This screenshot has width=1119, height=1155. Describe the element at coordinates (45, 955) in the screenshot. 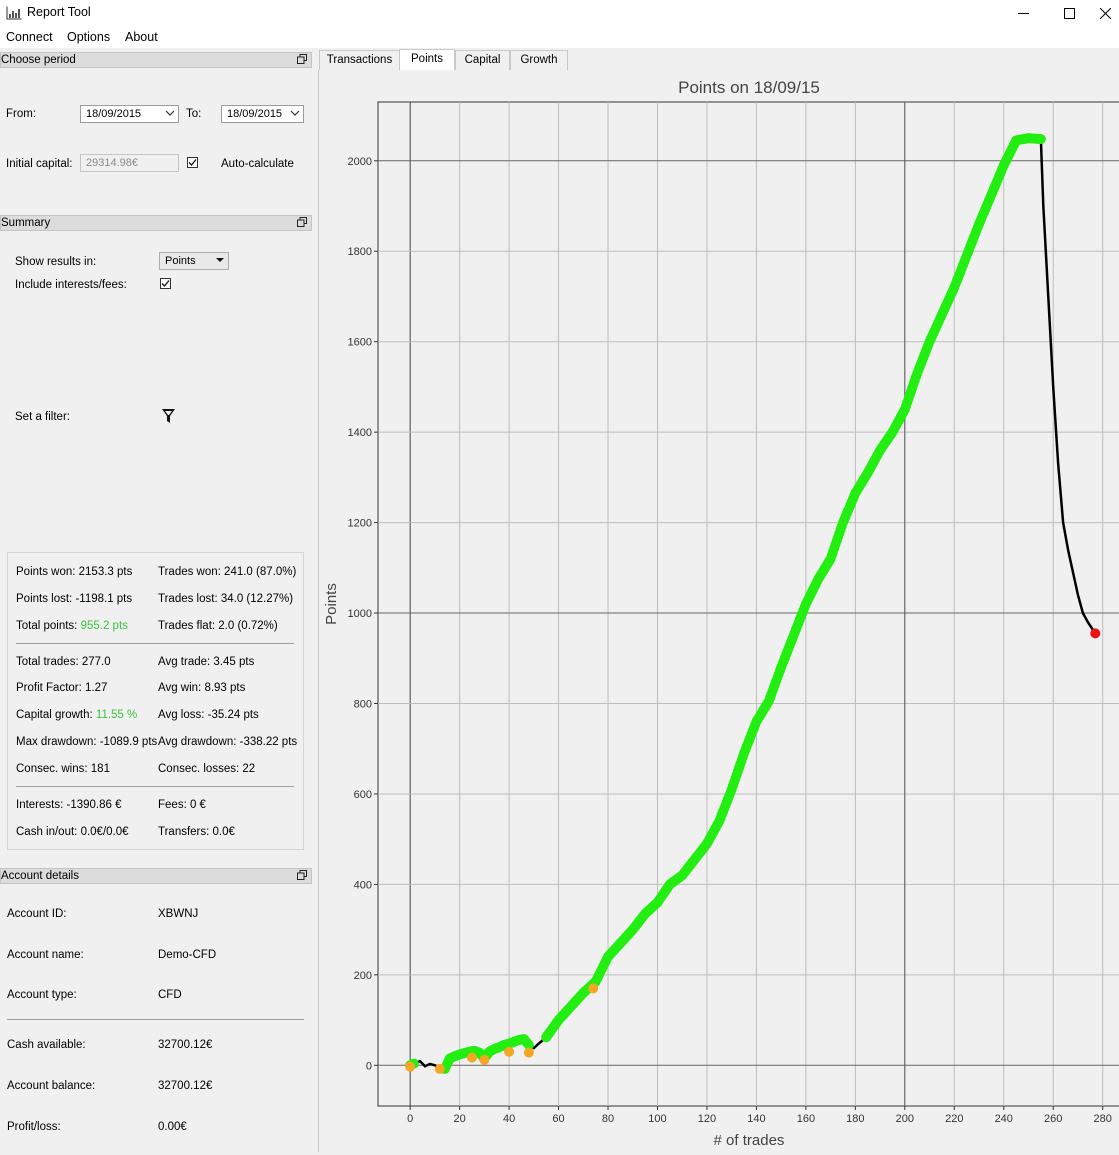

I see `account-name-label: Account name:` at that location.